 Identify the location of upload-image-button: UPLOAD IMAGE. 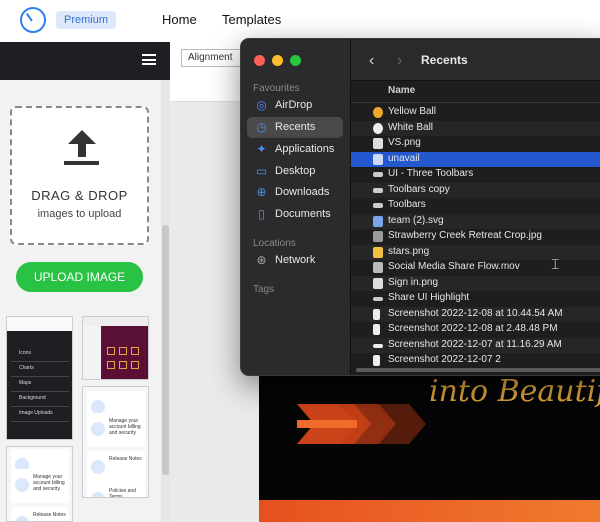
(79, 277).